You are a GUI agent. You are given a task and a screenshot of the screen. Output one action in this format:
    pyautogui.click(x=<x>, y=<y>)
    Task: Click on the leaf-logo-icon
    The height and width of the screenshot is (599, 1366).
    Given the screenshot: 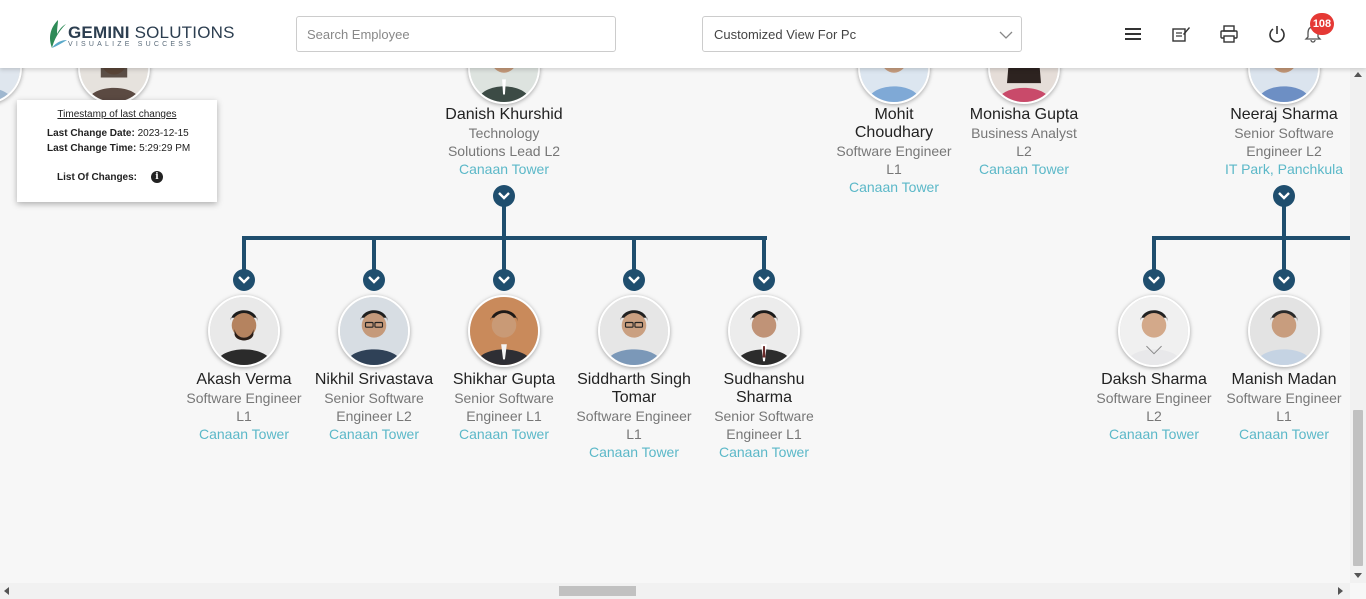 What is the action you would take?
    pyautogui.click(x=58, y=34)
    